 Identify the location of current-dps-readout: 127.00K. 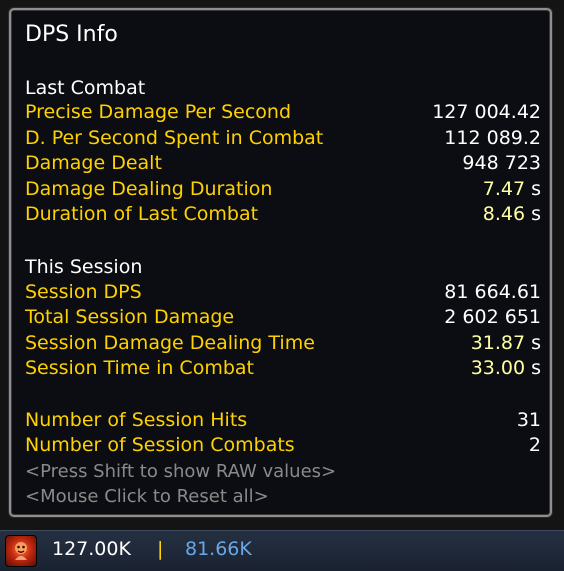
(91, 549).